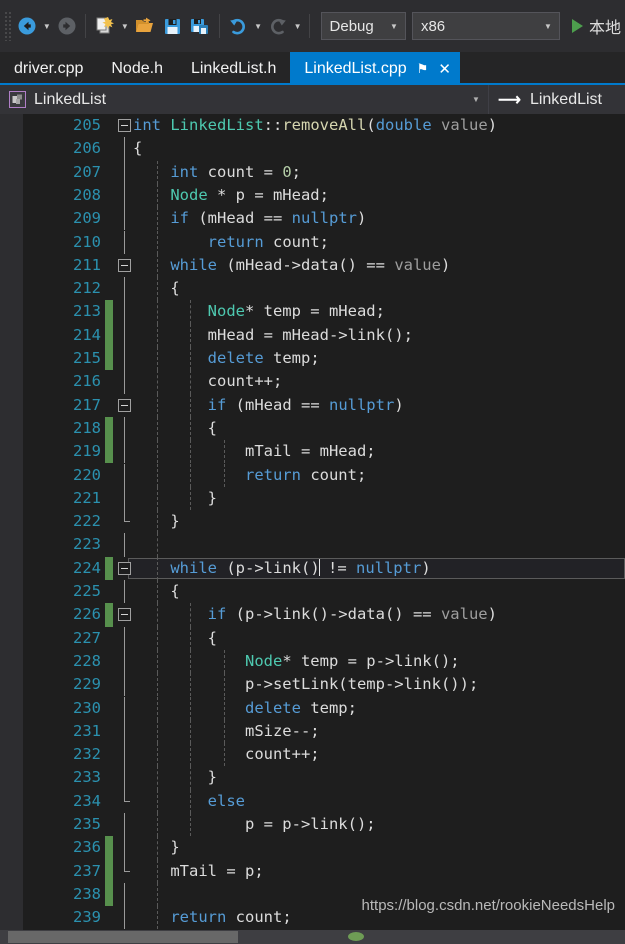  Describe the element at coordinates (312, 265) in the screenshot. I see `code-line: 211 while (mHead->data() == value)` at that location.